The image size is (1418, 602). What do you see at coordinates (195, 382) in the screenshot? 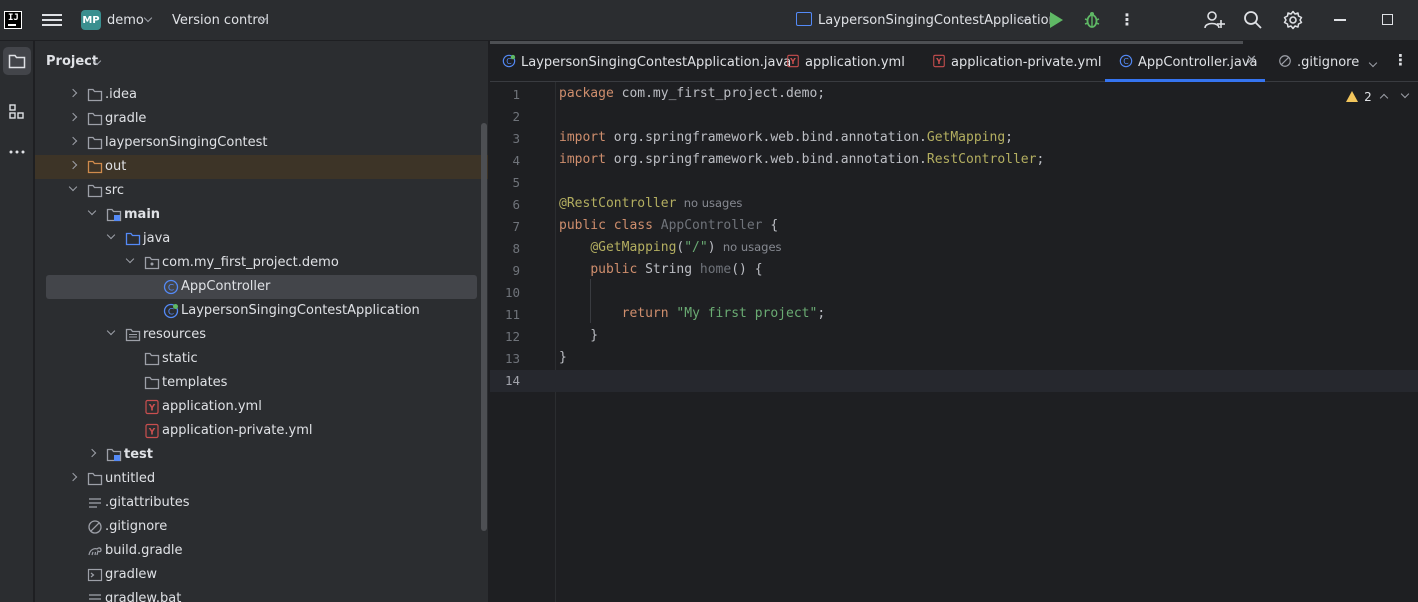
I see `tree-item-label: templates` at bounding box center [195, 382].